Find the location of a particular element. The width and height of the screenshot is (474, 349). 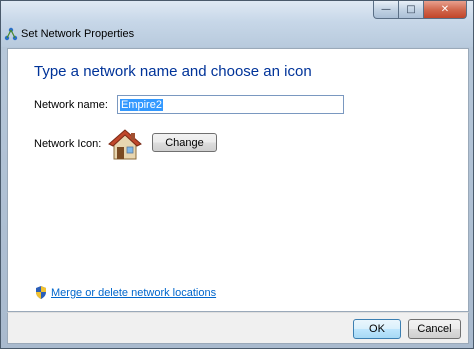

minimize-icon: — is located at coordinates (386, 9).